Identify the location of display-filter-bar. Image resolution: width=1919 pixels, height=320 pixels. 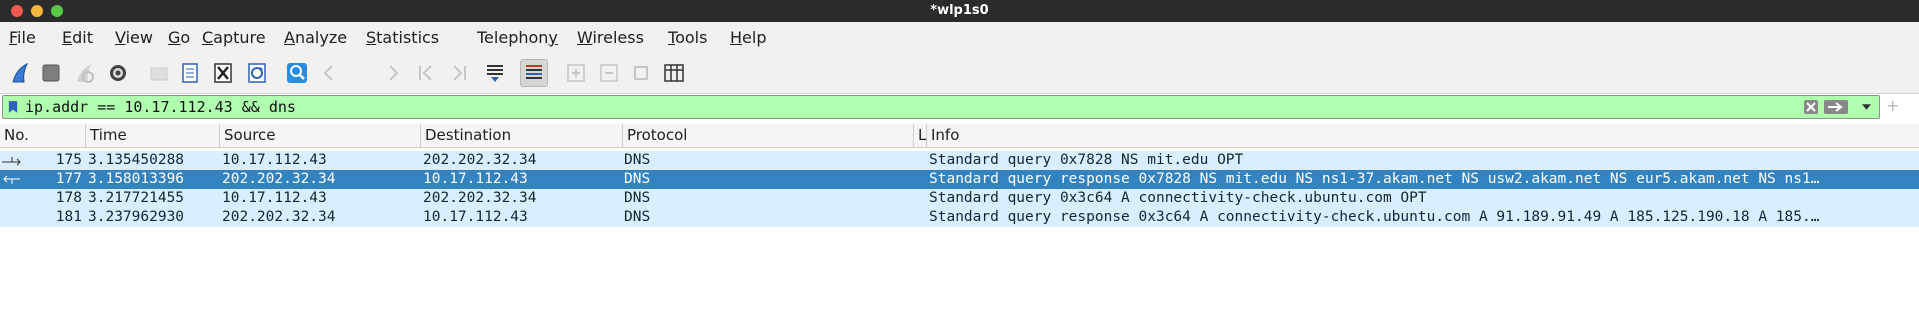
(941, 107).